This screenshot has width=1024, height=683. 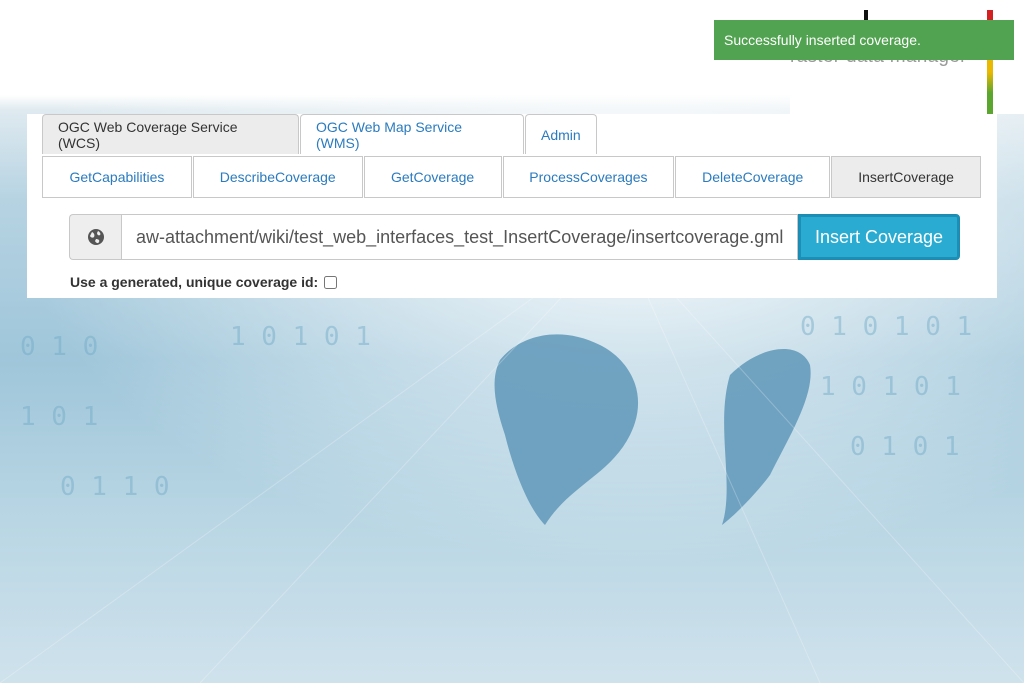 What do you see at coordinates (117, 177) in the screenshot?
I see `tab-getcapabilities: GetCapabilities` at bounding box center [117, 177].